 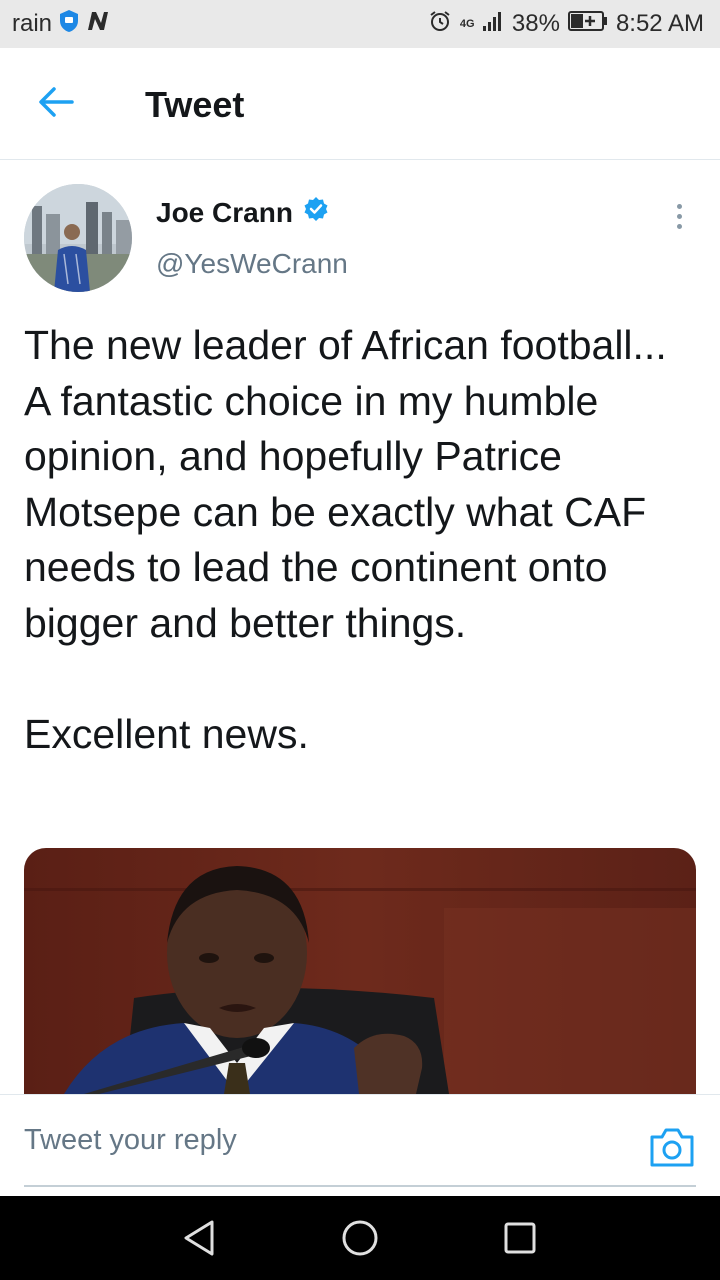 I want to click on n-logo-icon, so click(x=98, y=24).